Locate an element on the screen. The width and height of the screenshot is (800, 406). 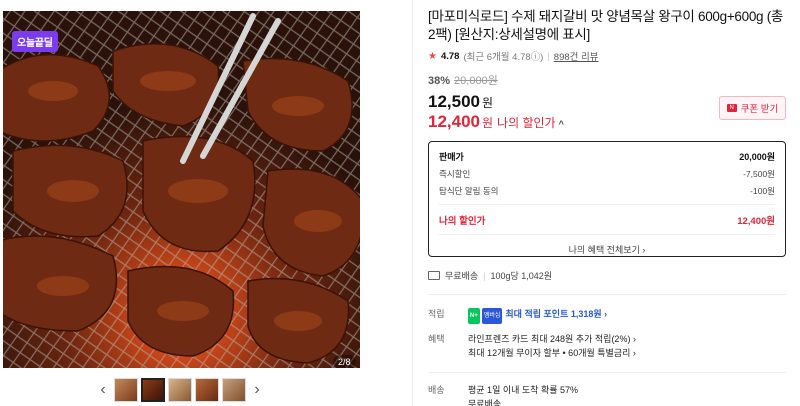
coupon-icon: N is located at coordinates (731, 108).